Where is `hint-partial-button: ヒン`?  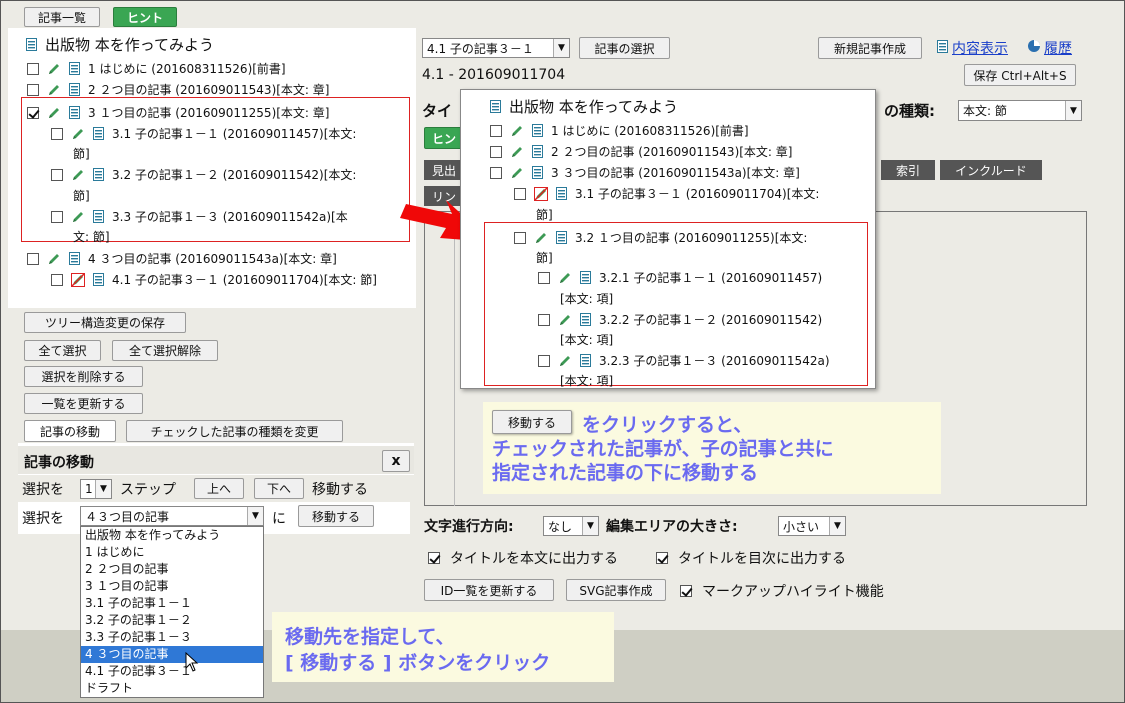 hint-partial-button: ヒン is located at coordinates (444, 138).